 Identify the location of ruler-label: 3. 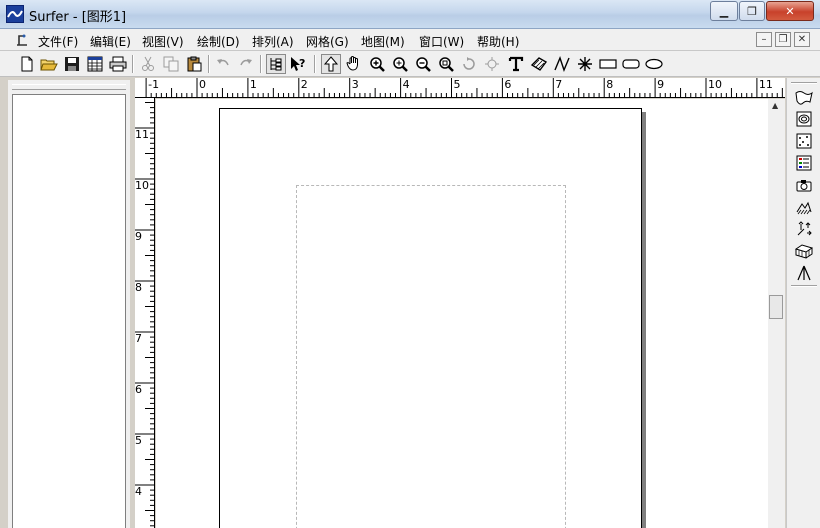
(355, 84).